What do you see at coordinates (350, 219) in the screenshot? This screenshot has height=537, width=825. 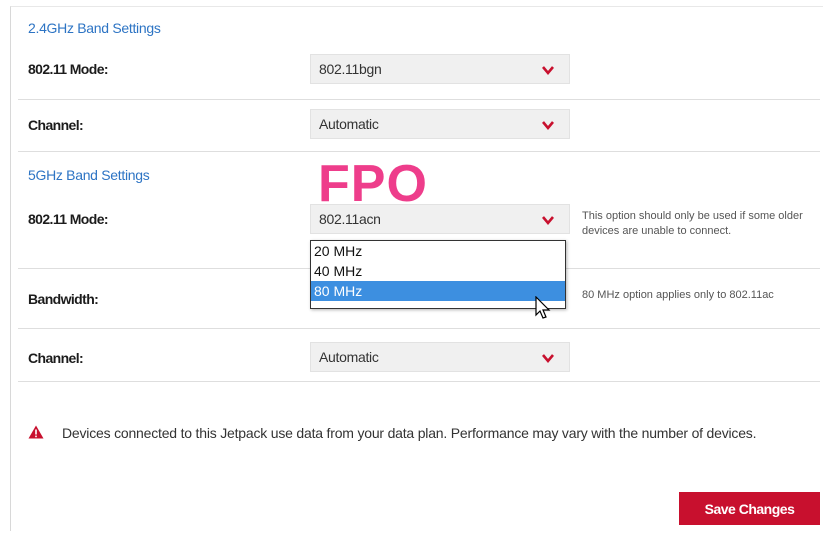 I see `band5-mode-value: 802.11acn` at bounding box center [350, 219].